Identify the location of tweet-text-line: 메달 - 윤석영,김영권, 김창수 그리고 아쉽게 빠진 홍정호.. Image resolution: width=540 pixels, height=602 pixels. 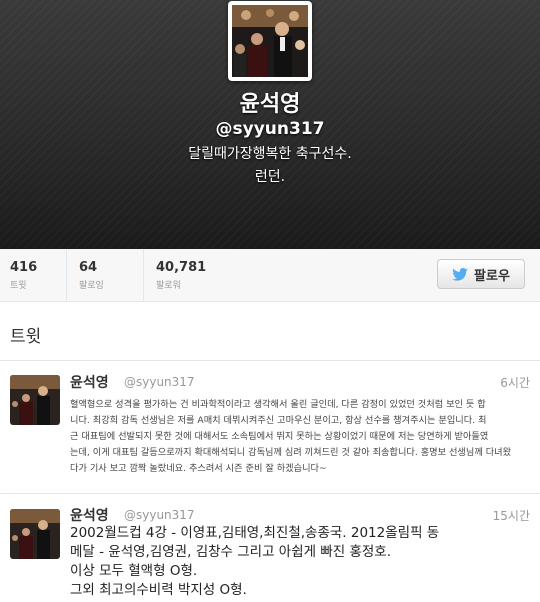
(231, 552).